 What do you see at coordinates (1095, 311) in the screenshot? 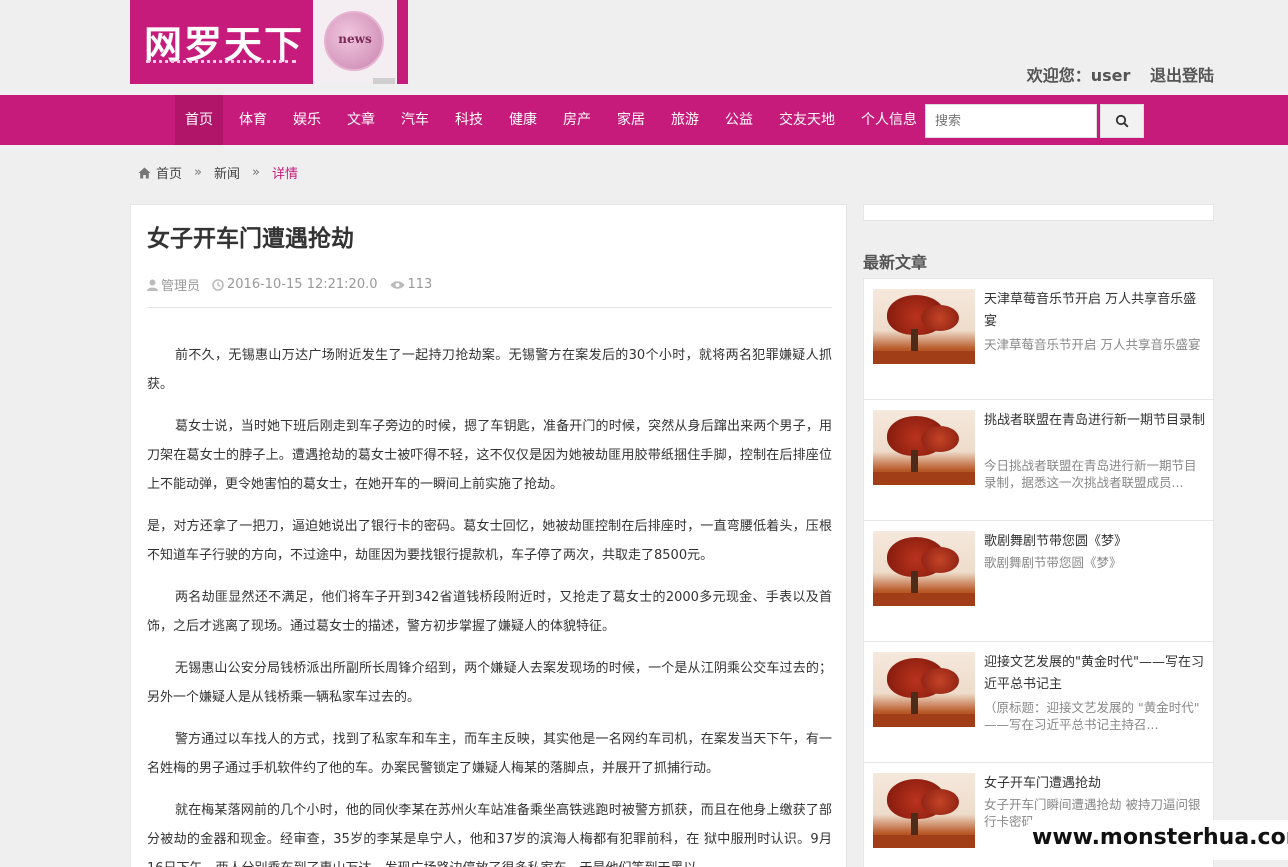
I see `list-item-title: 天津草莓音乐节开启 万人共享音乐盛宴` at bounding box center [1095, 311].